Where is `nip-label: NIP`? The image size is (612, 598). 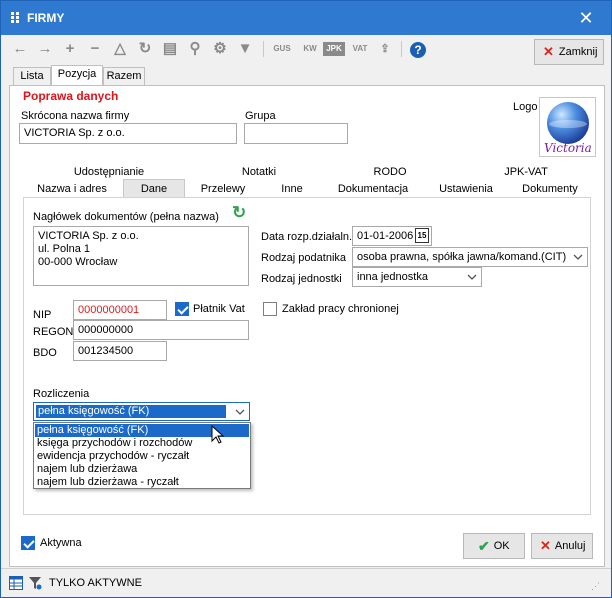 nip-label: NIP is located at coordinates (42, 315).